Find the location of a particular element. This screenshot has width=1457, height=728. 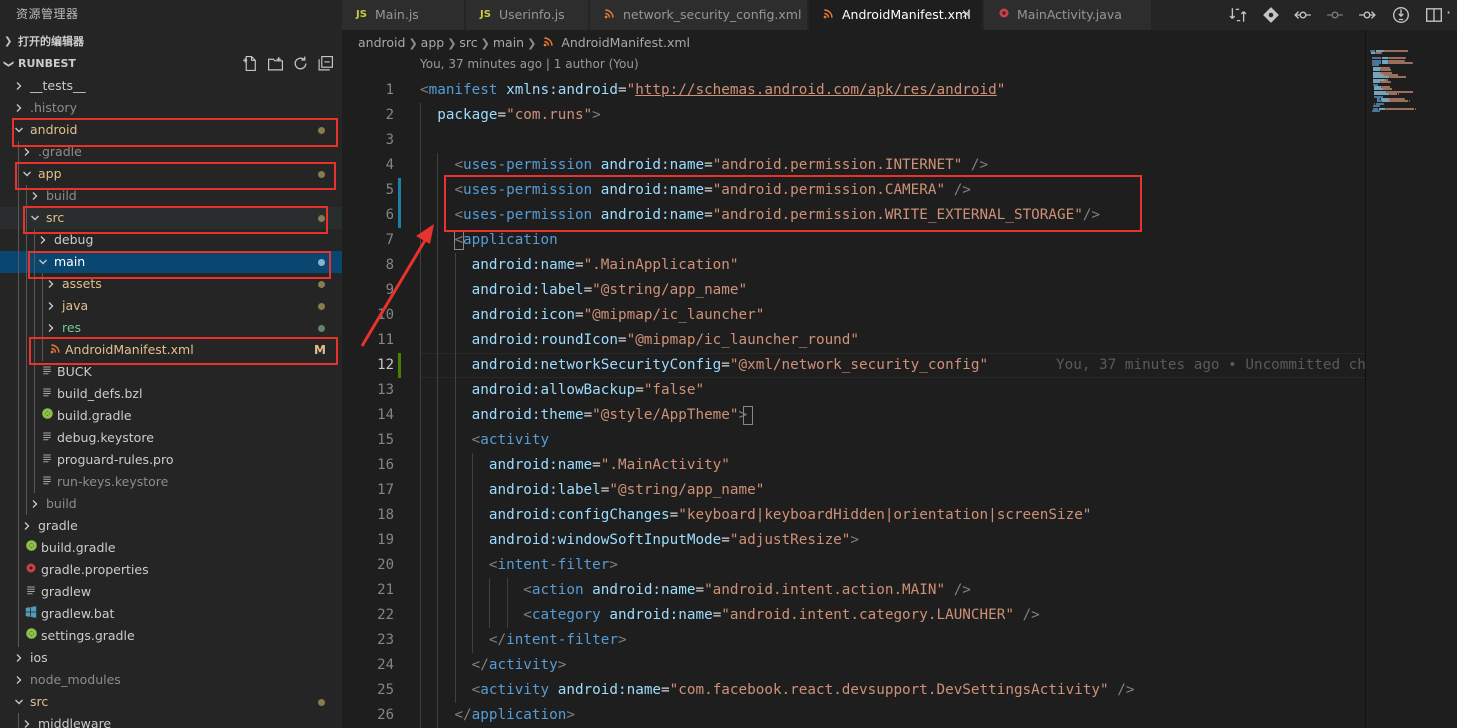

breadcrumb-item: src is located at coordinates (468, 42).